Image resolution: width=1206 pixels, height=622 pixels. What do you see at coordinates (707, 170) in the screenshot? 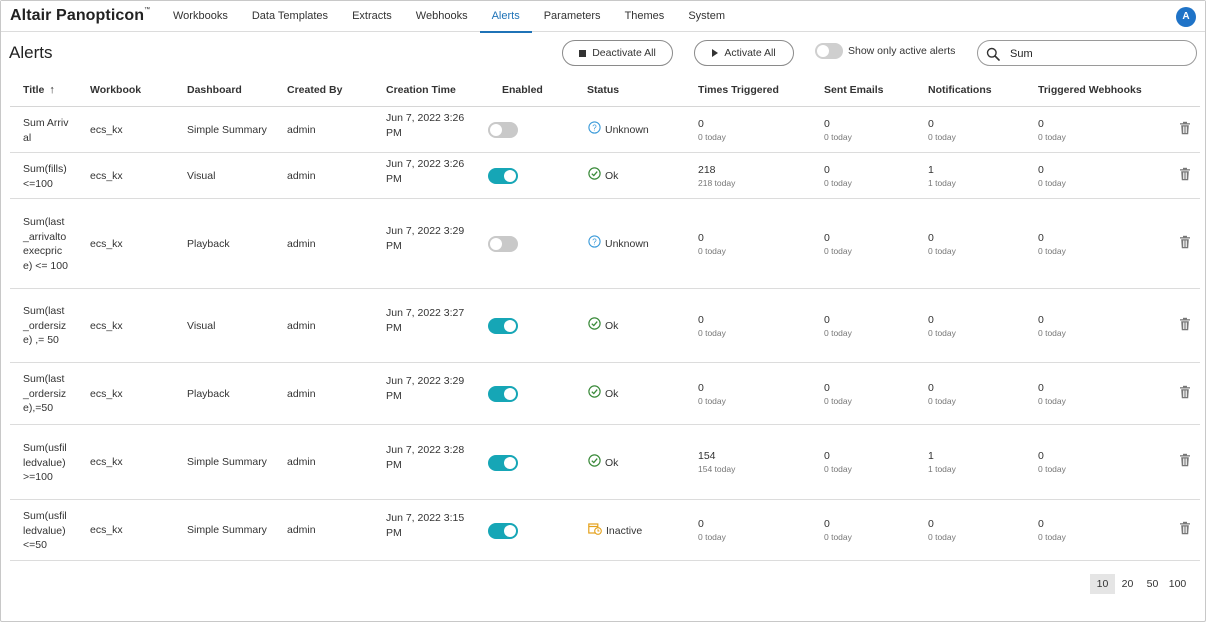
I see `times-triggered-total: 218` at bounding box center [707, 170].